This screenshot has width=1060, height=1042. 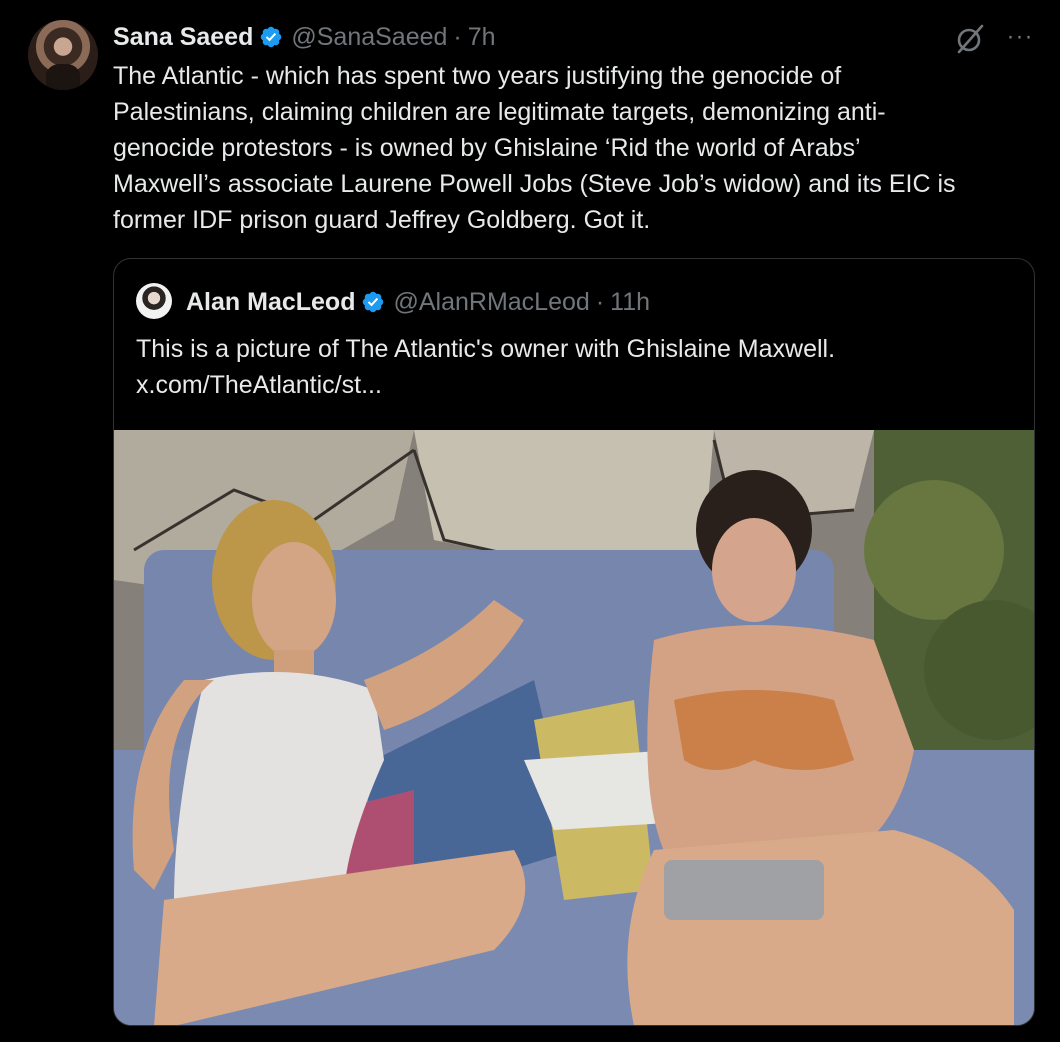 What do you see at coordinates (369, 37) in the screenshot?
I see `author-handle: @SanaSaeed` at bounding box center [369, 37].